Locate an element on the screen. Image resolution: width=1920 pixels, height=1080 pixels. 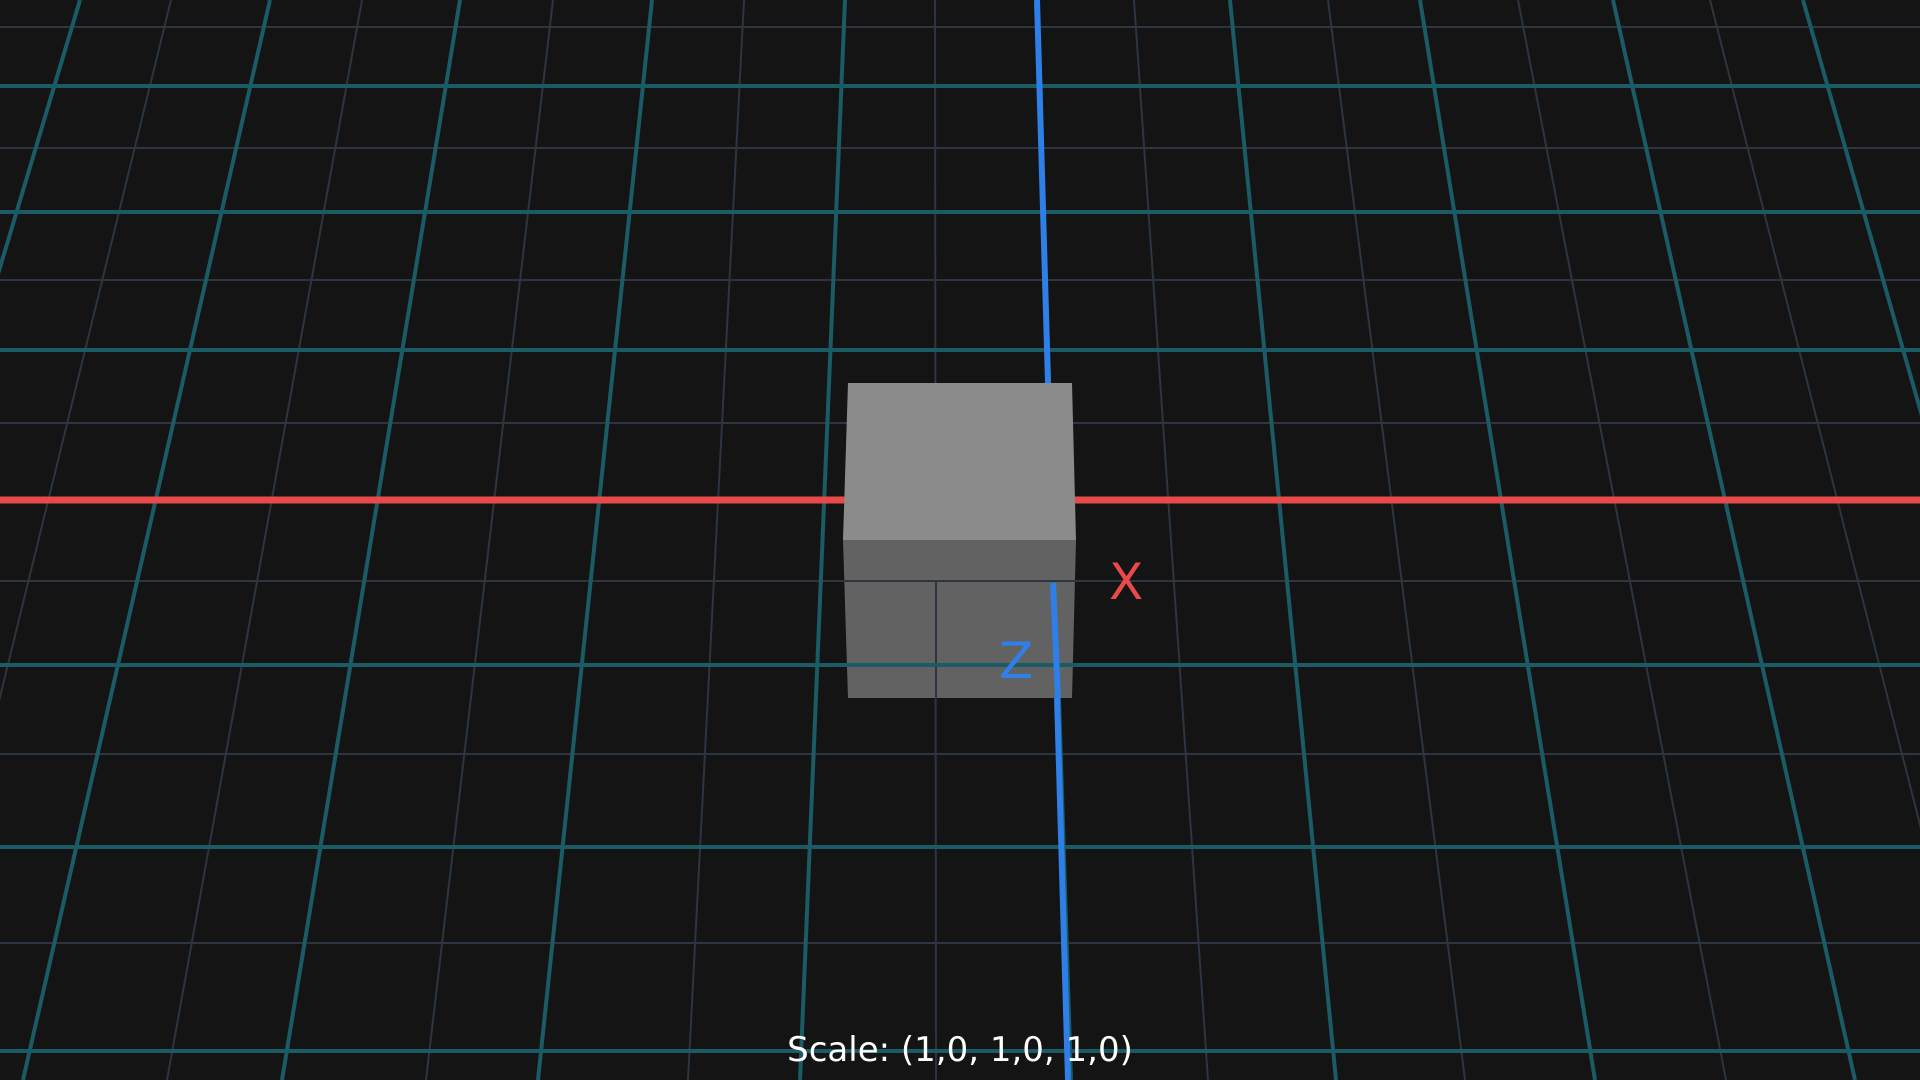
cube-top-face is located at coordinates (959, 461).